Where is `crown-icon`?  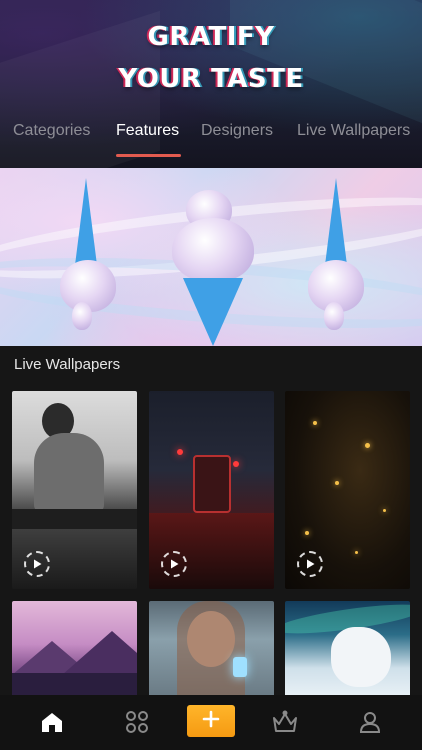
crown-icon is located at coordinates (285, 722).